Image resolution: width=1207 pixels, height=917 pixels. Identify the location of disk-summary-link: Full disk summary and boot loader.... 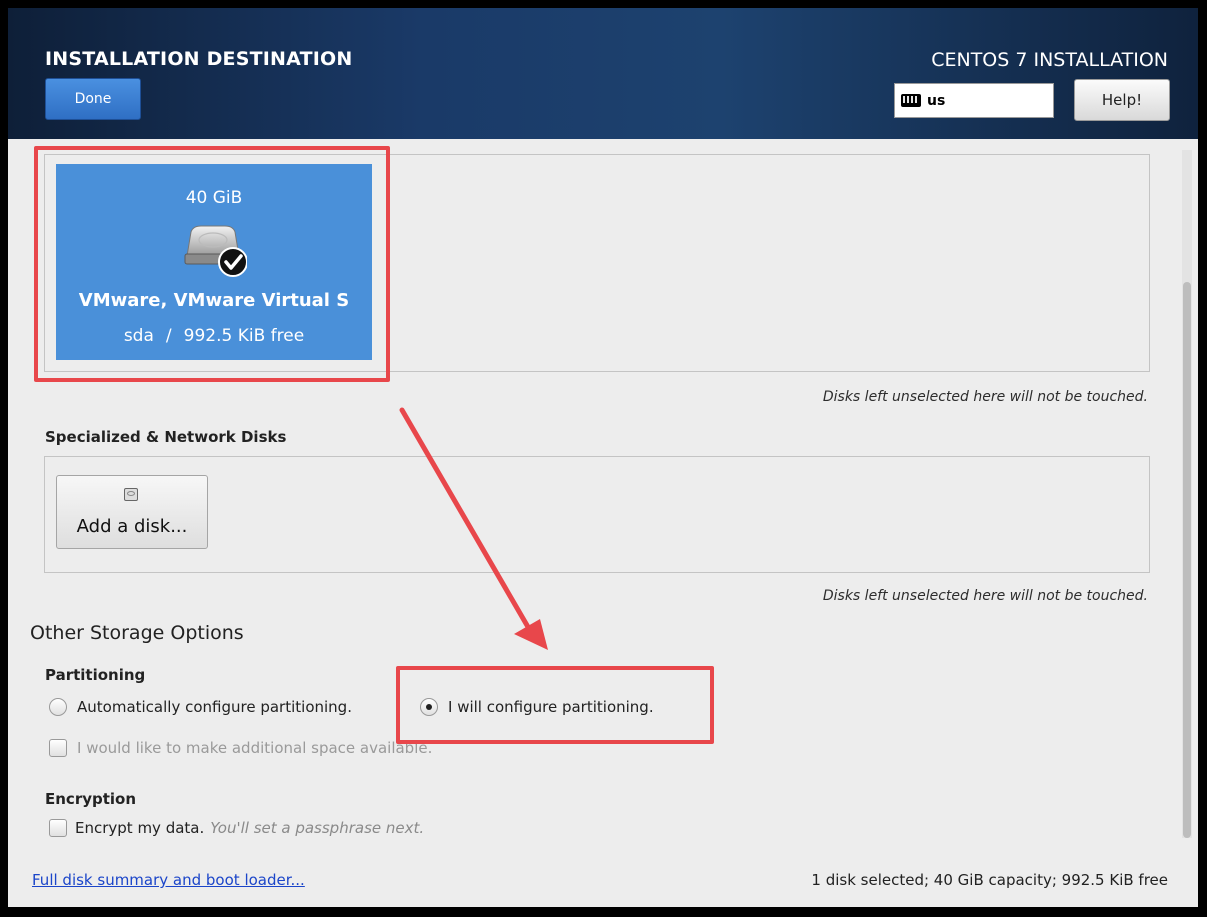
(168, 880).